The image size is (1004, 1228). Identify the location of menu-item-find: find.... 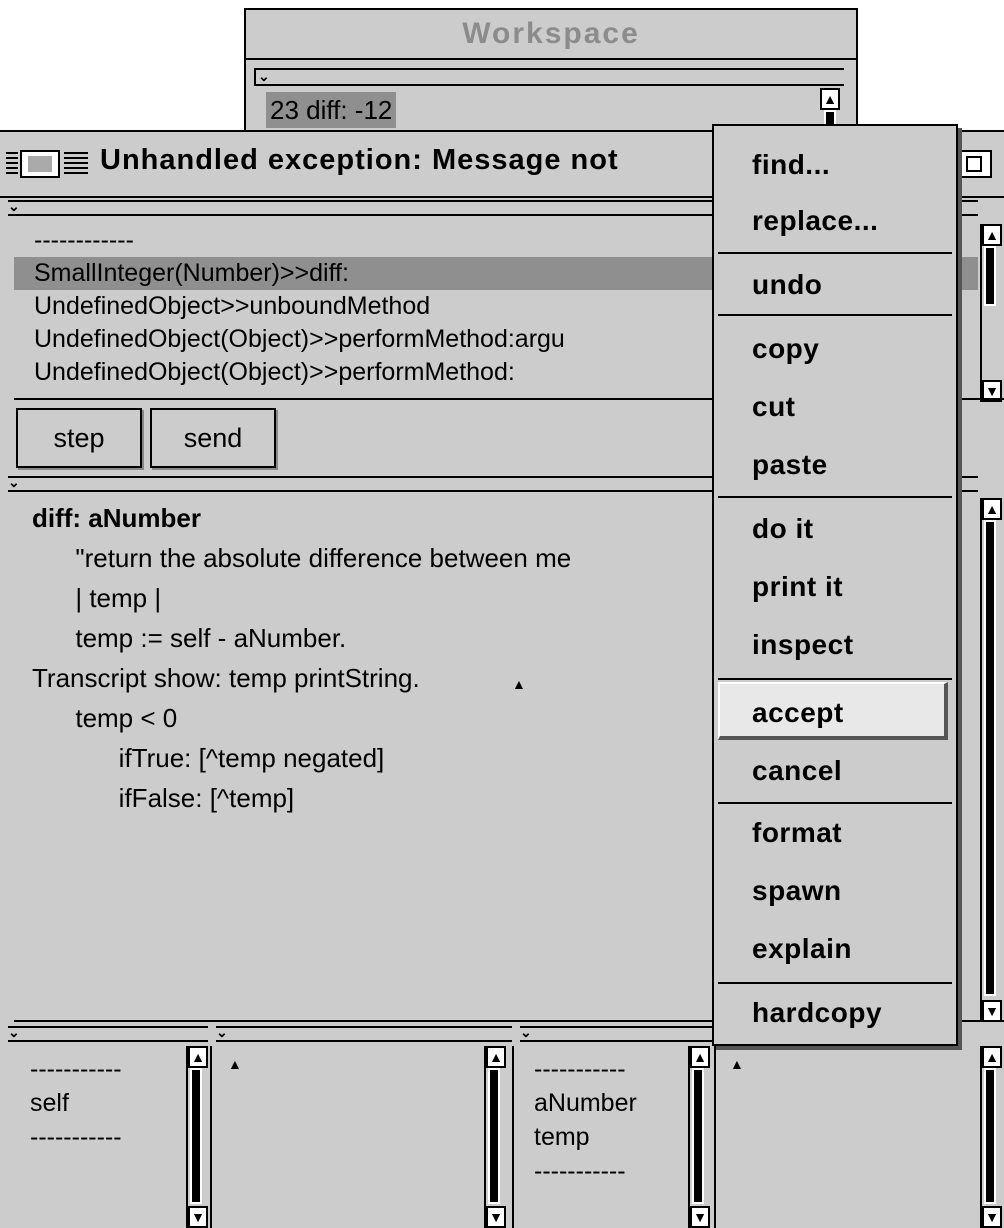
(835, 165).